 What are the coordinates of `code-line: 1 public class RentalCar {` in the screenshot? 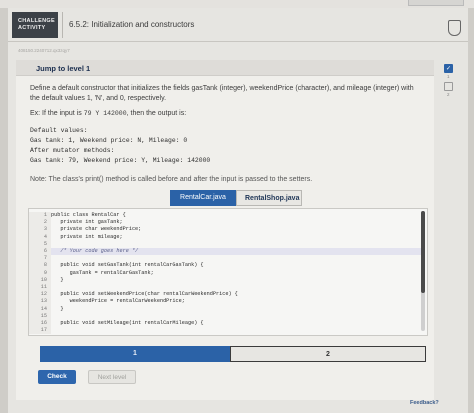 It's located at (227, 216).